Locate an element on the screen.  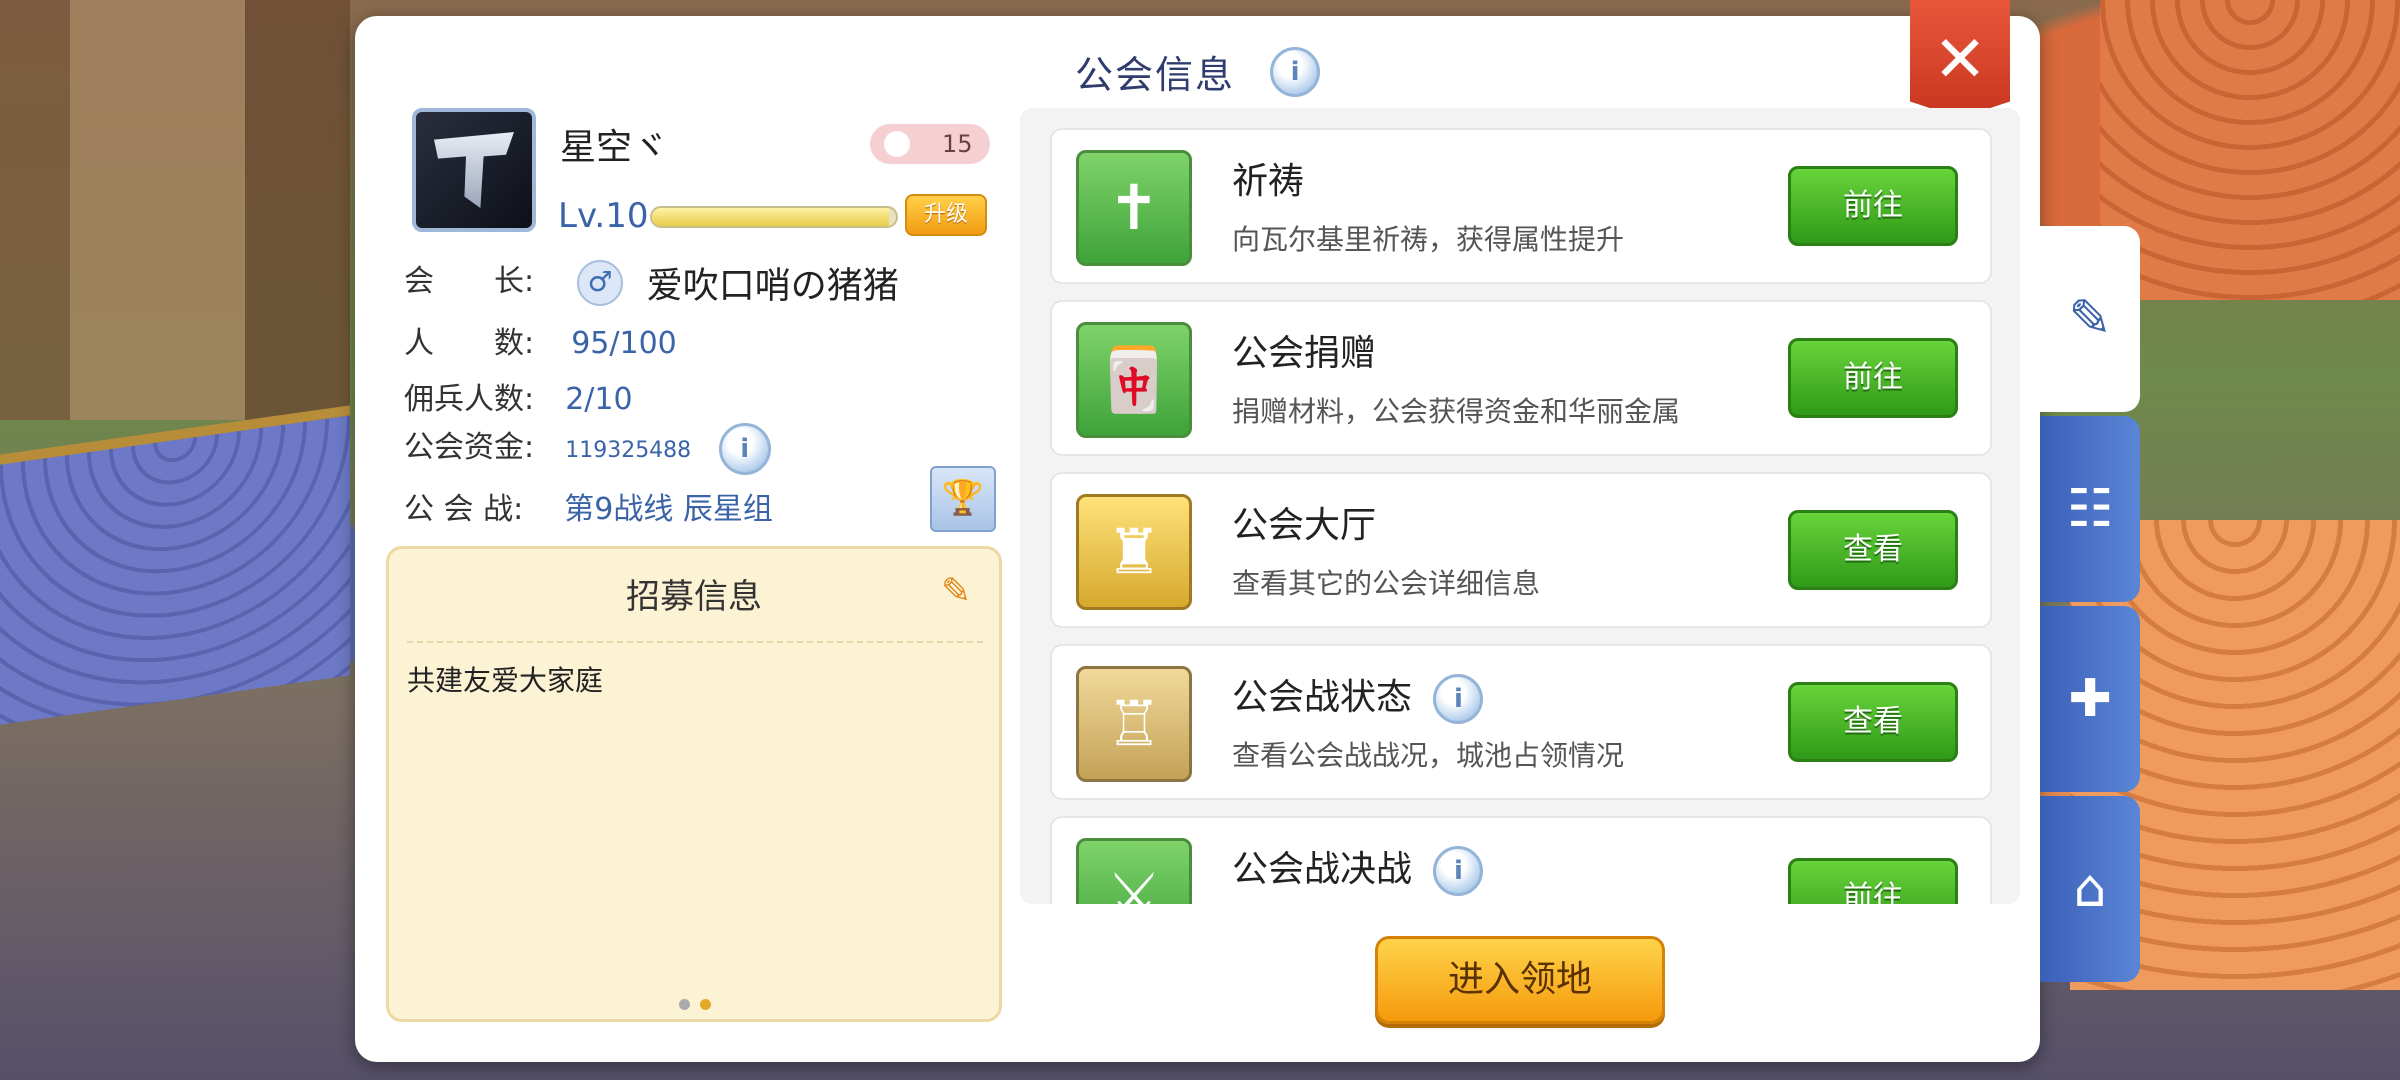
activity-card-war-status: ♖ 公会战状态 i 查看公会战战况，城池占领情况 查看 is located at coordinates (1521, 722).